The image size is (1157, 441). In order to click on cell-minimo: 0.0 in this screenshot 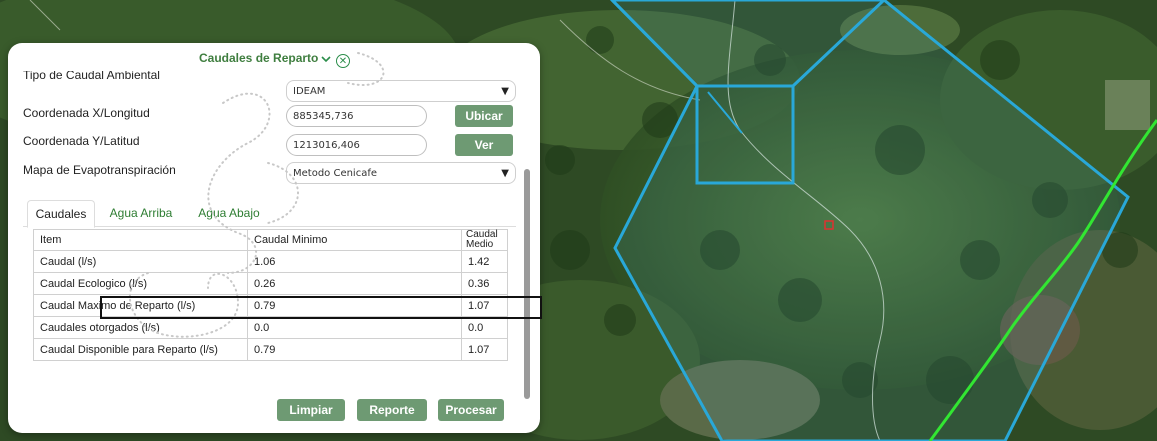, I will do `click(354, 327)`.